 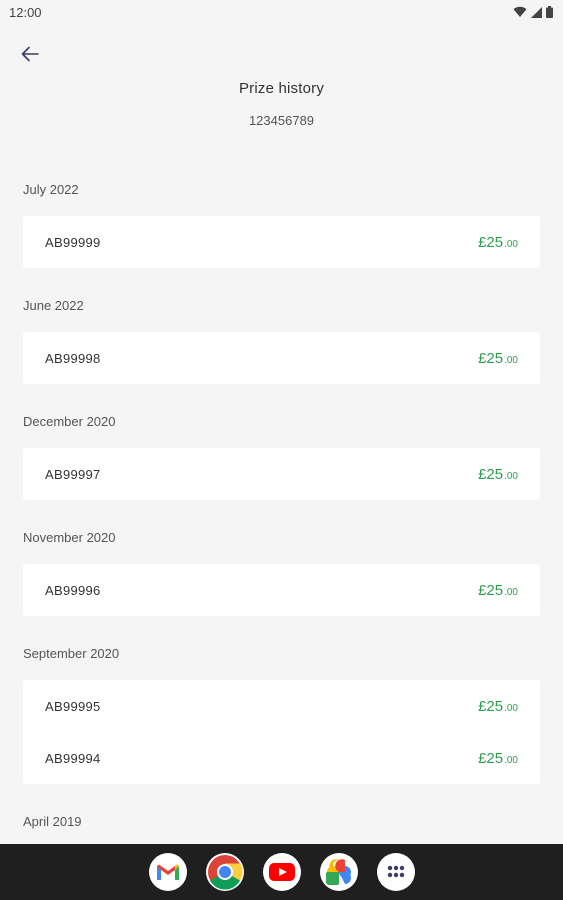 I want to click on group-date-label: September 2020, so click(x=71, y=653).